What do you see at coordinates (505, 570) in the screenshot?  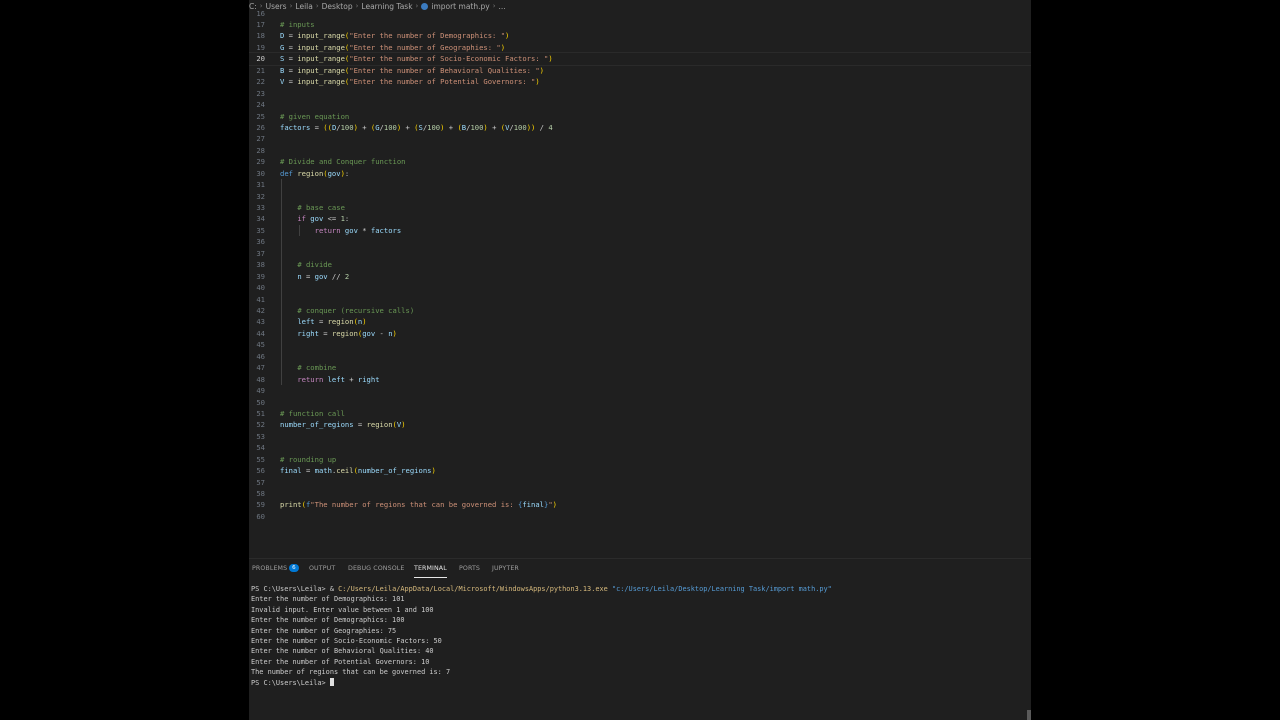 I see `tab-jupyter: JUPYTER` at bounding box center [505, 570].